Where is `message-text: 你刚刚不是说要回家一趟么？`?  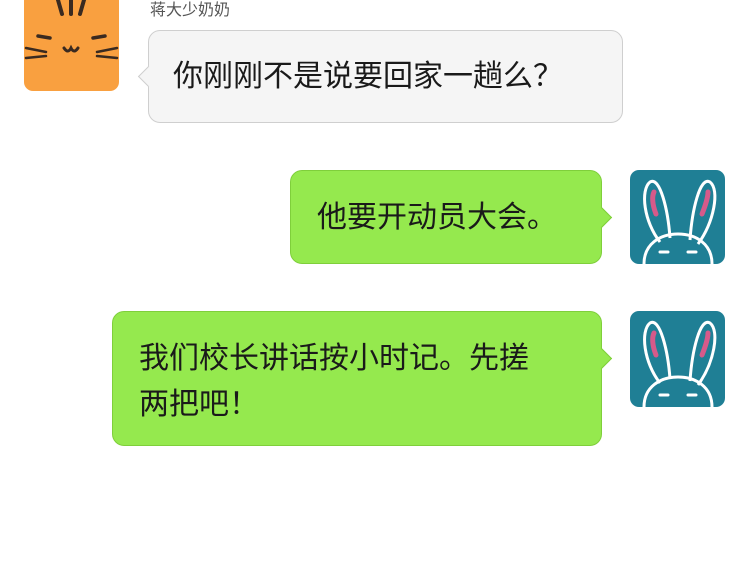
message-text: 你刚刚不是说要回家一趟么？ is located at coordinates (368, 76).